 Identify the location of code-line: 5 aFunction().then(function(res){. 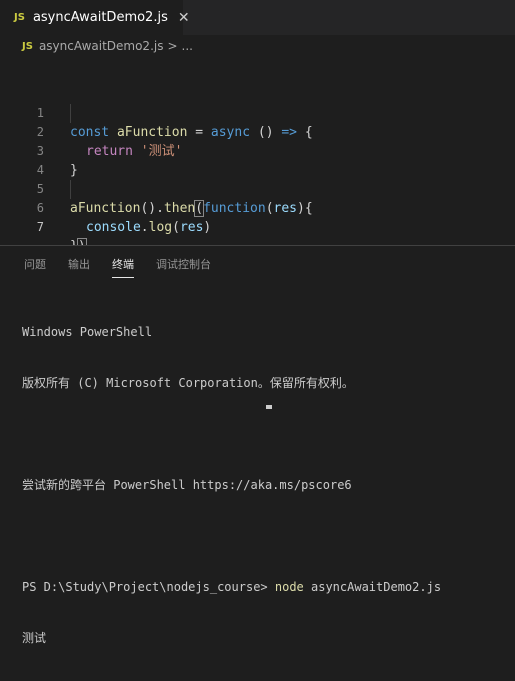
(257, 189).